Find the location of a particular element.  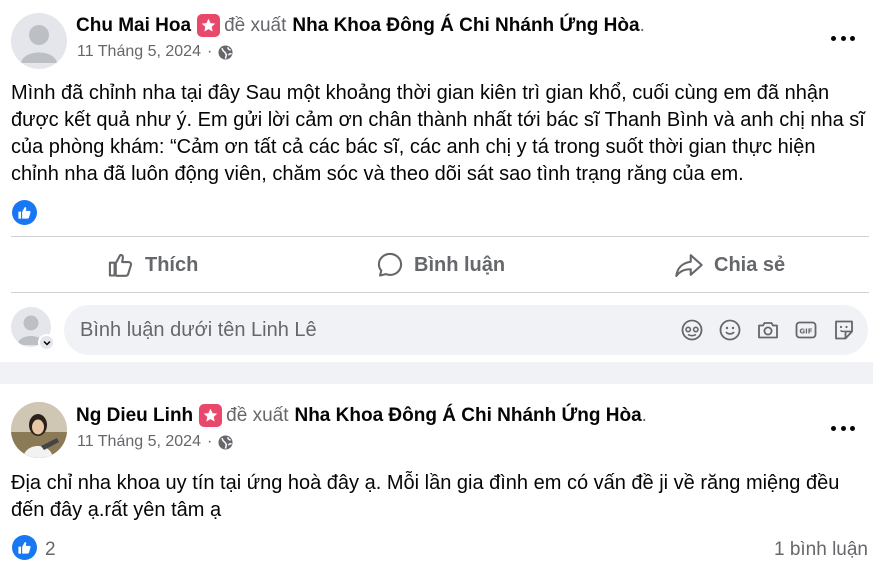

comment-button: Bình luận is located at coordinates (440, 265).